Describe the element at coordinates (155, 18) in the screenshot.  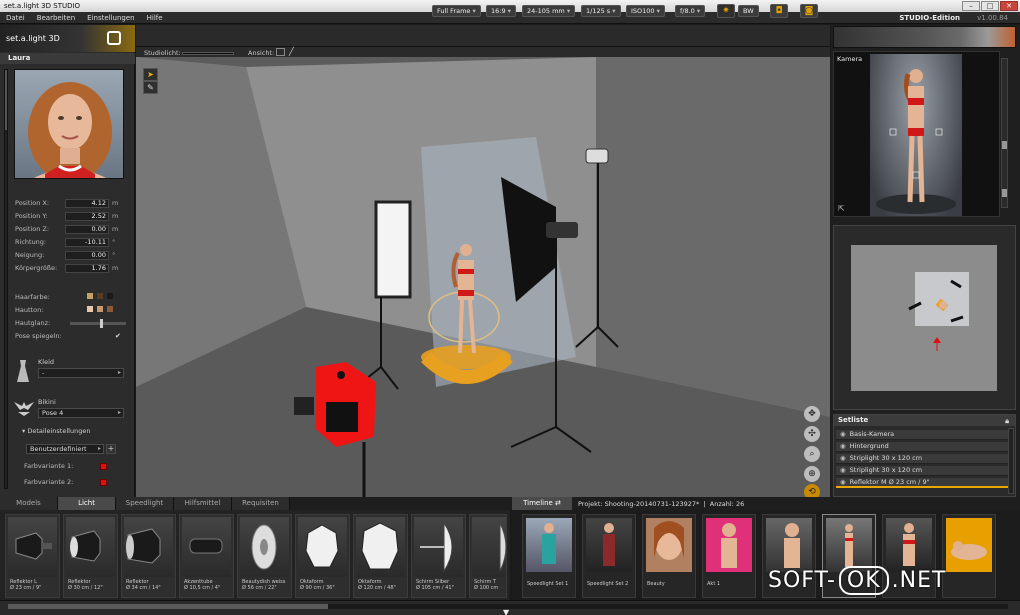
I see `menu-hilfe: Hilfe` at that location.